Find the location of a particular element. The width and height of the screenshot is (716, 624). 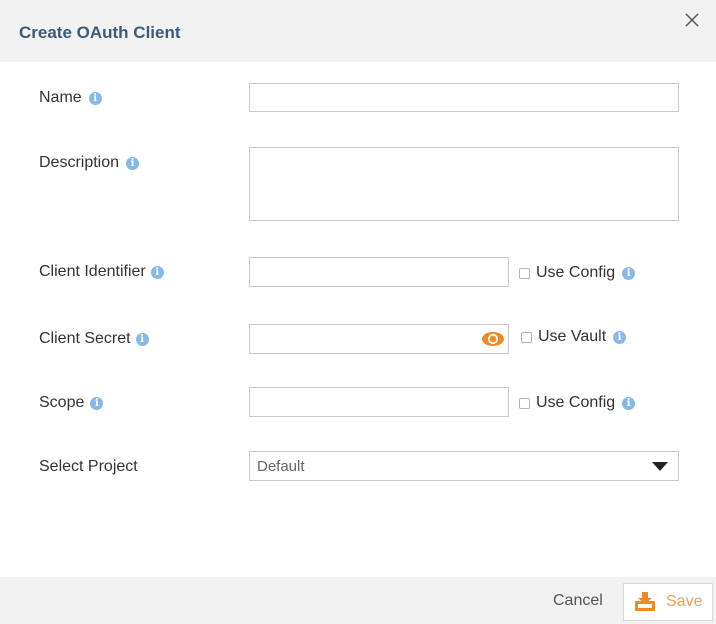

save-button: Save is located at coordinates (668, 602).